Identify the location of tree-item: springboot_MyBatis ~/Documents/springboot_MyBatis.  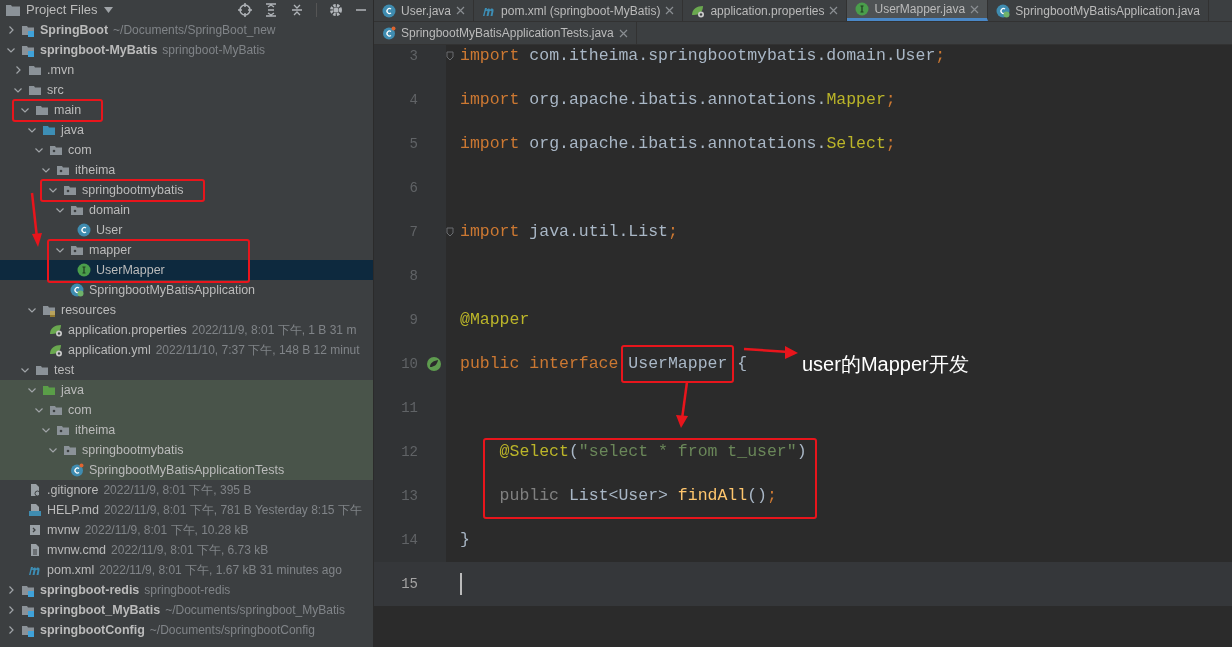
(186, 610).